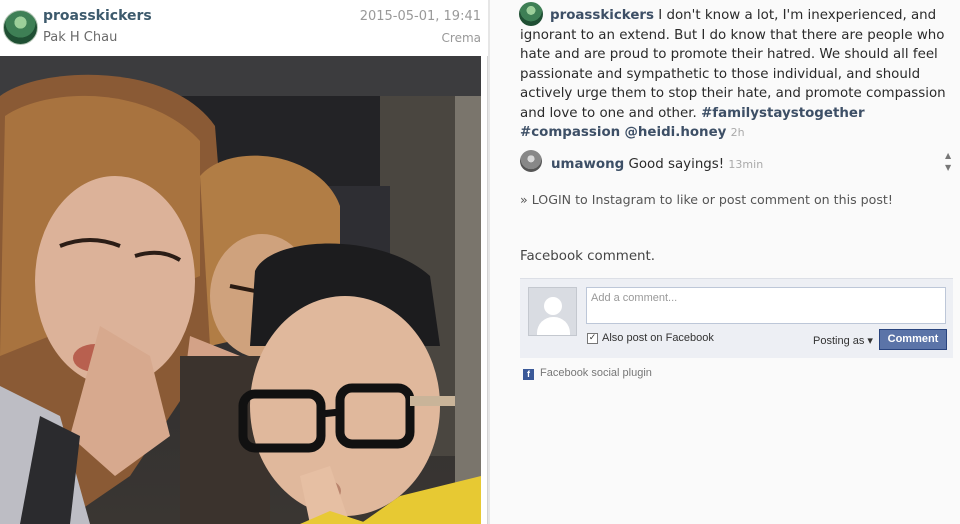 This screenshot has width=960, height=524. What do you see at coordinates (676, 164) in the screenshot?
I see `comment-text: Good sayings!` at bounding box center [676, 164].